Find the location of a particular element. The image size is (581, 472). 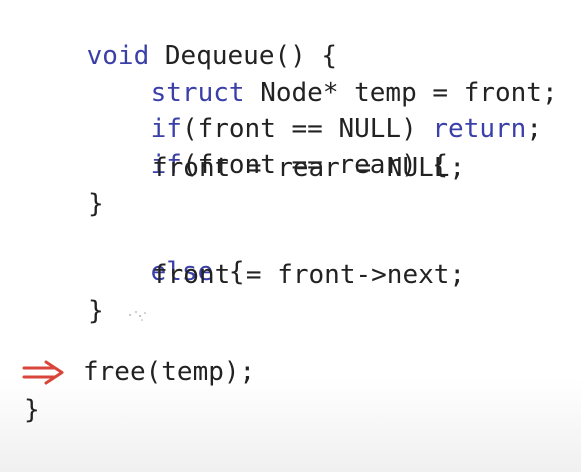

code-line-close-else: } is located at coordinates (96, 311).